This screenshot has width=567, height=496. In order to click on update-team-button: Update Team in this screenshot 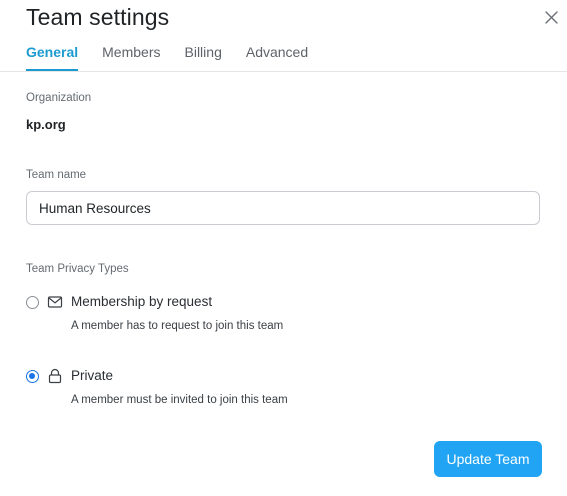, I will do `click(488, 459)`.